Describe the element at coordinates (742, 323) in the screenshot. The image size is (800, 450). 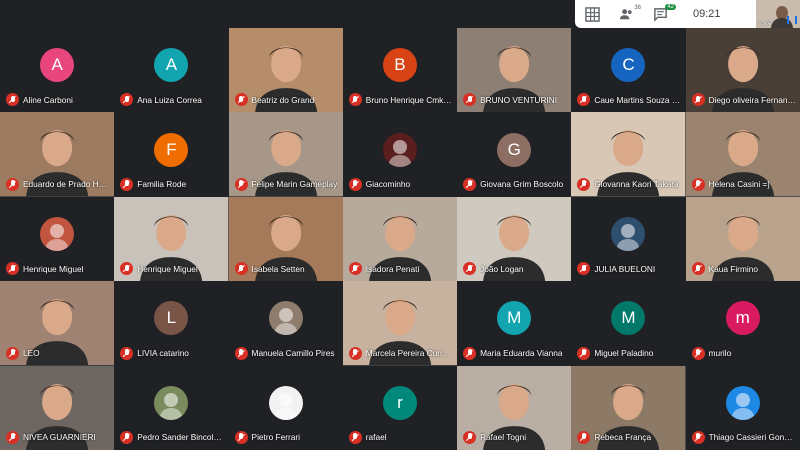
I see `participant-tile-murilo: m murilo` at that location.